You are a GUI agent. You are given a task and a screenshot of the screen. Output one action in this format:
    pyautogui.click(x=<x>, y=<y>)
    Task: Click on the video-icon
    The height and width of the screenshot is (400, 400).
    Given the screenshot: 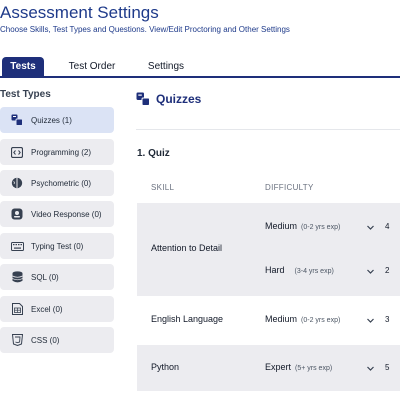 What is the action you would take?
    pyautogui.click(x=17, y=214)
    